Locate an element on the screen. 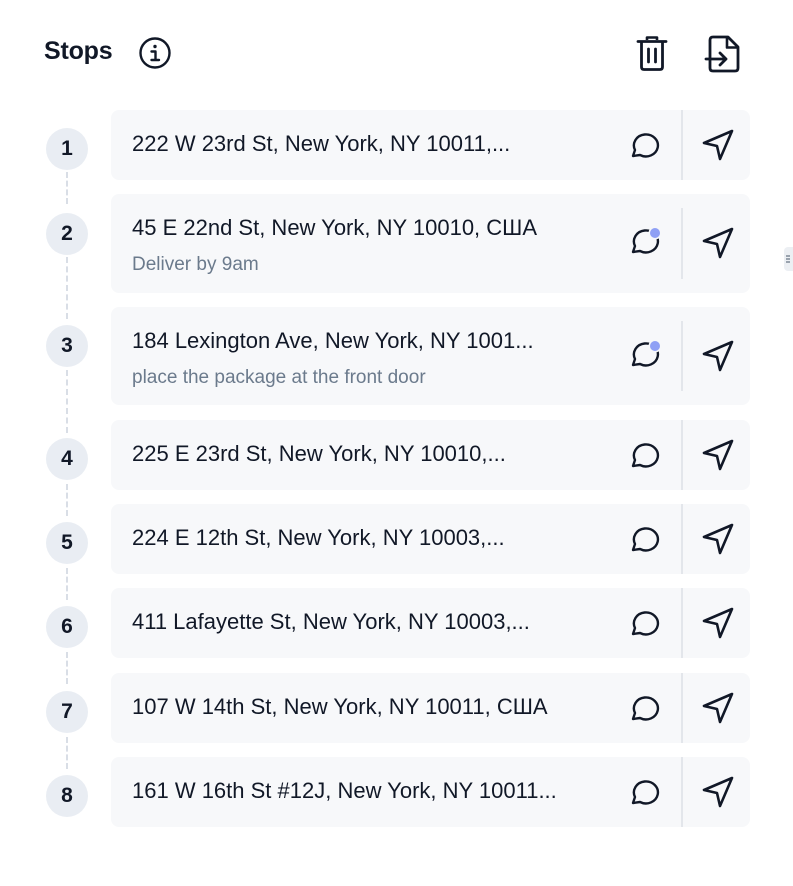  stop-note: Deliver by 9am is located at coordinates (195, 264).